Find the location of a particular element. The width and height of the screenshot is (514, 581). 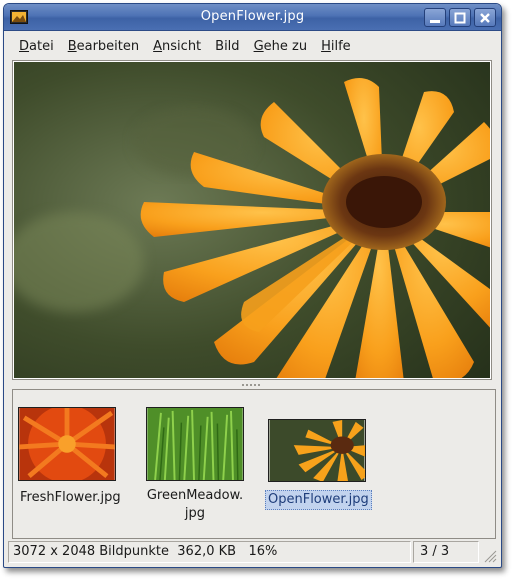

thumbnail-freshflower: FreshFlower.jpg is located at coordinates (69, 457).